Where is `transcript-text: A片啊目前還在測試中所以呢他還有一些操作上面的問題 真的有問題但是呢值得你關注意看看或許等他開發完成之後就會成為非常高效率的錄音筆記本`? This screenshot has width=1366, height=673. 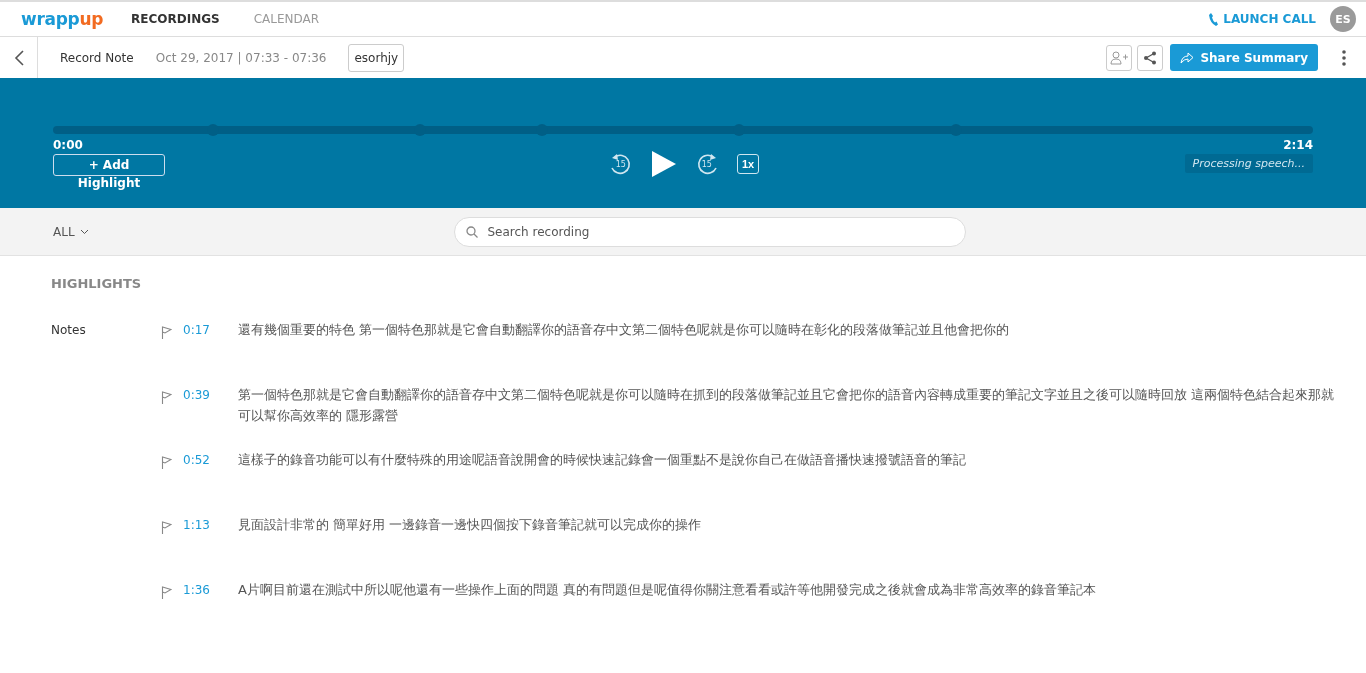 transcript-text: A片啊目前還在測試中所以呢他還有一些操作上面的問題 真的有問題但是呢值得你關注意看看或許等他開發完成之後就會成為非常高效率的錄音筆記本 is located at coordinates (668, 590).